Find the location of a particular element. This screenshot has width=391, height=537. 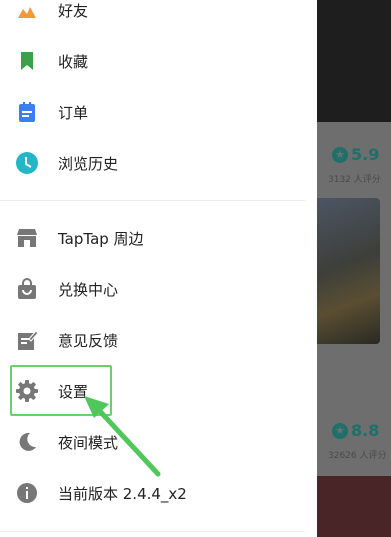

feedback-edit-icon is located at coordinates (27, 340).